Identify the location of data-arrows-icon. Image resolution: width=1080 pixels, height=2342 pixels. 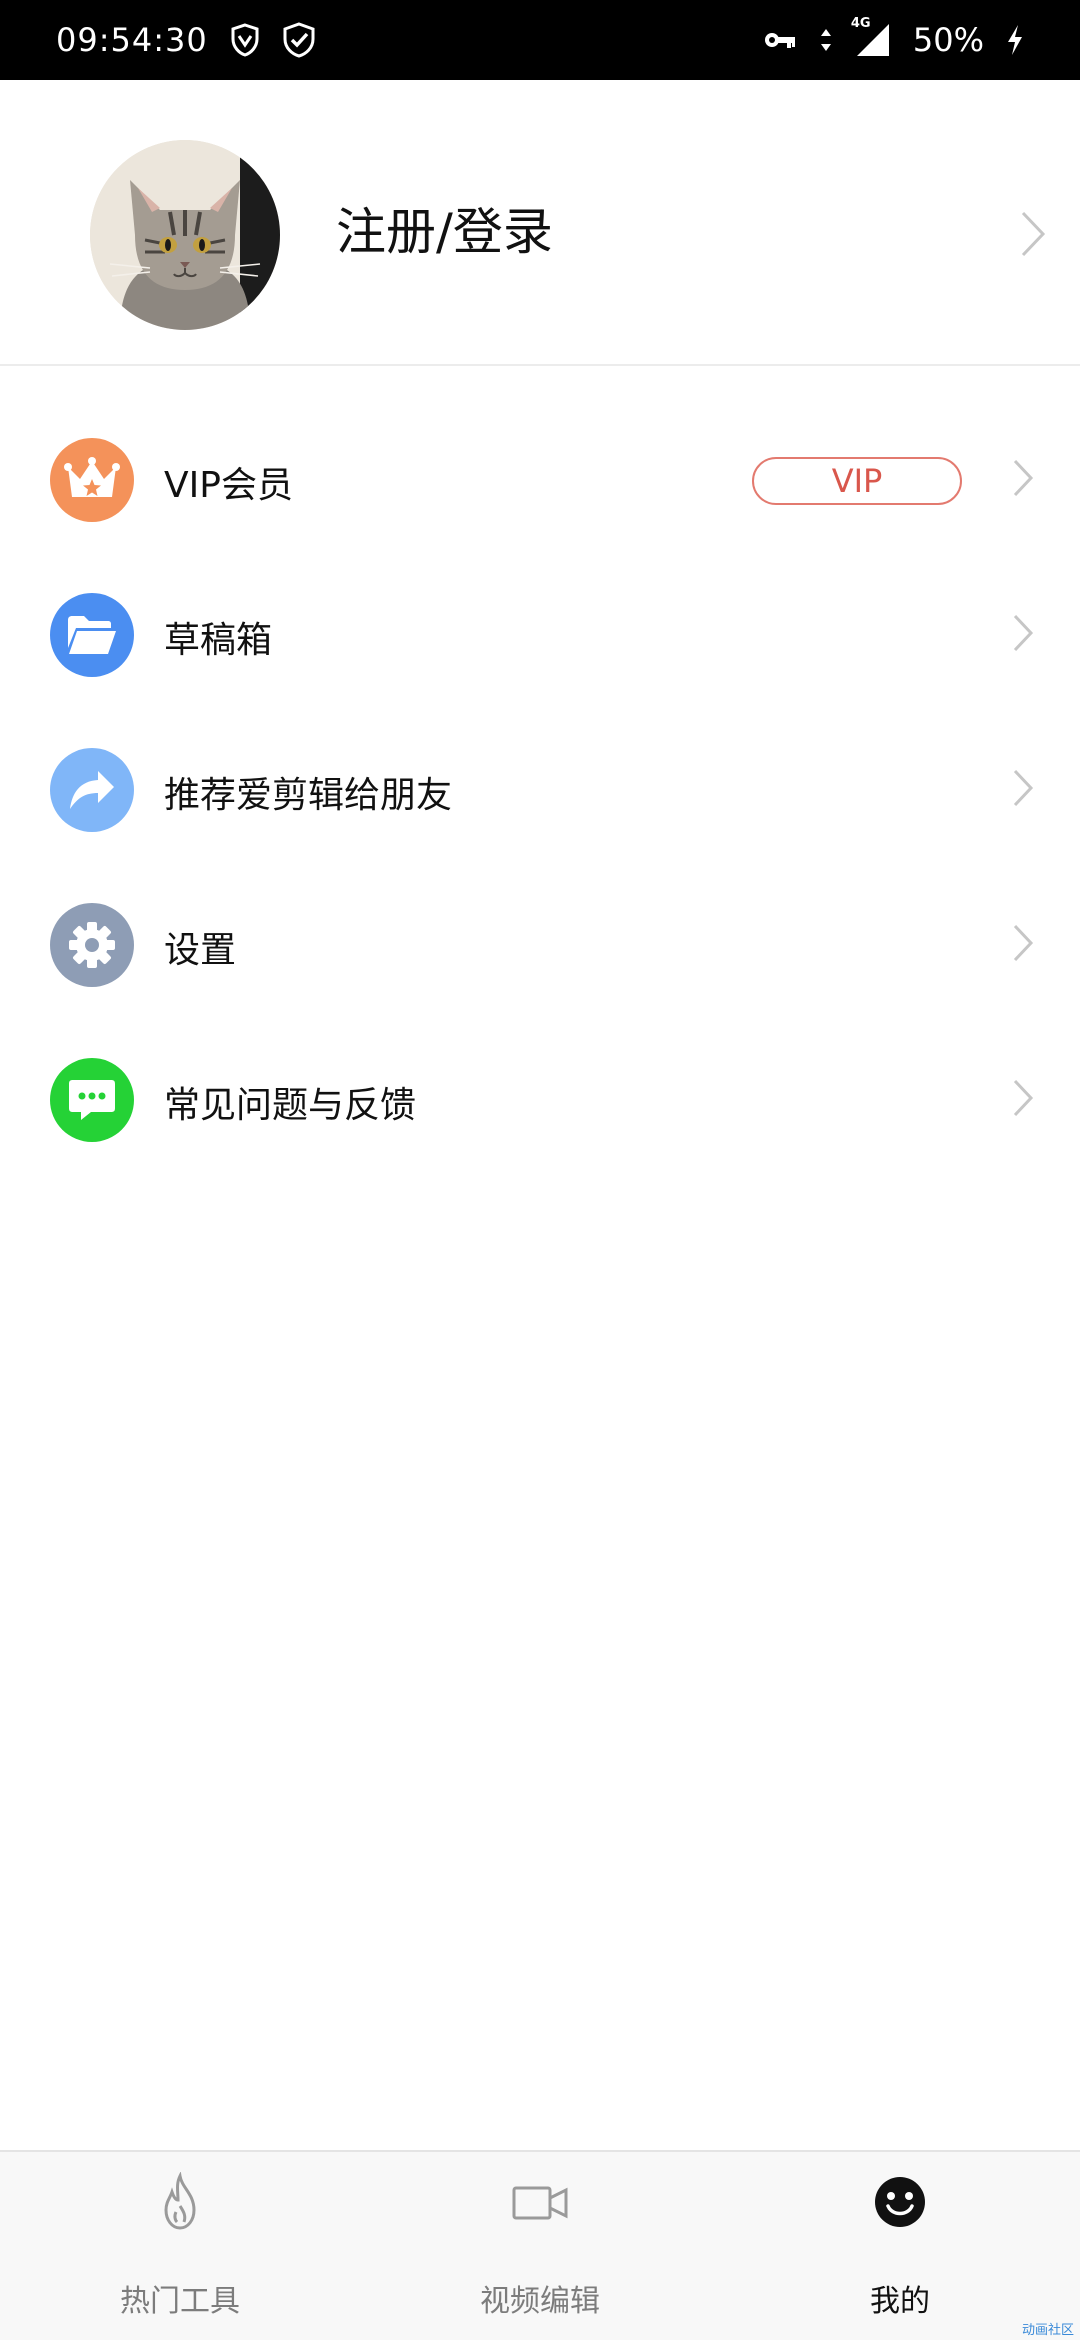
(826, 40).